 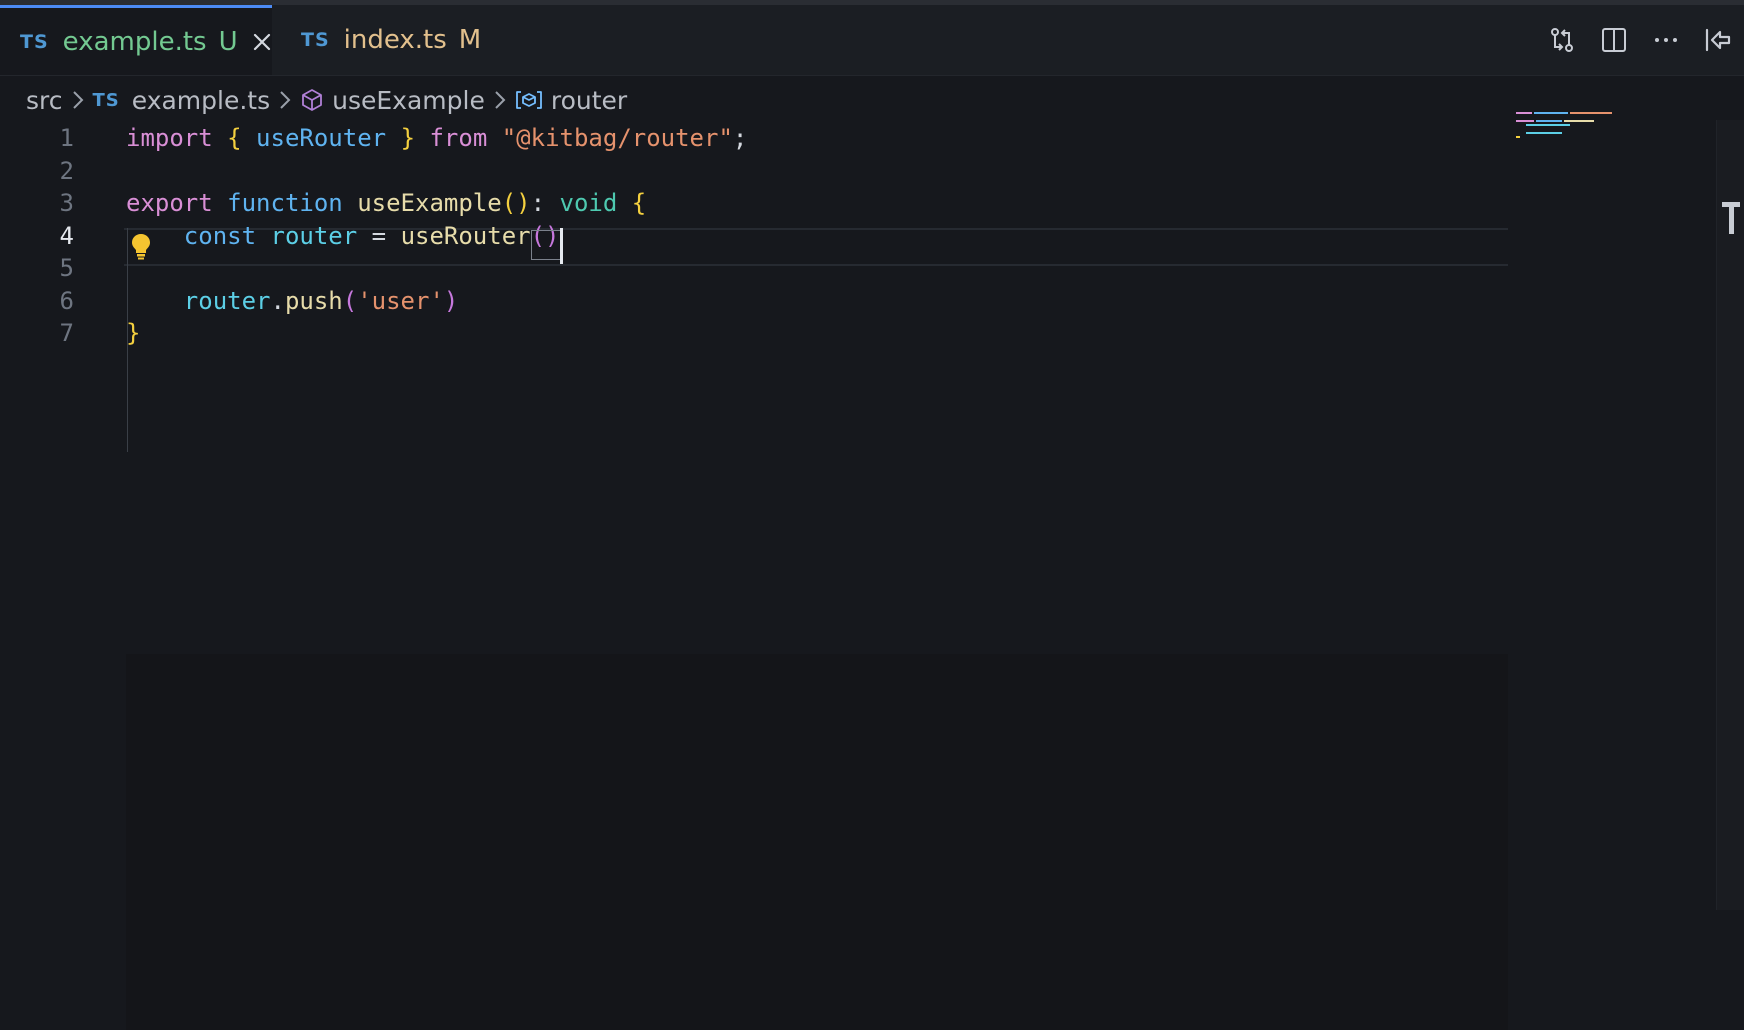 I want to click on code-token: function, so click(x=285, y=203).